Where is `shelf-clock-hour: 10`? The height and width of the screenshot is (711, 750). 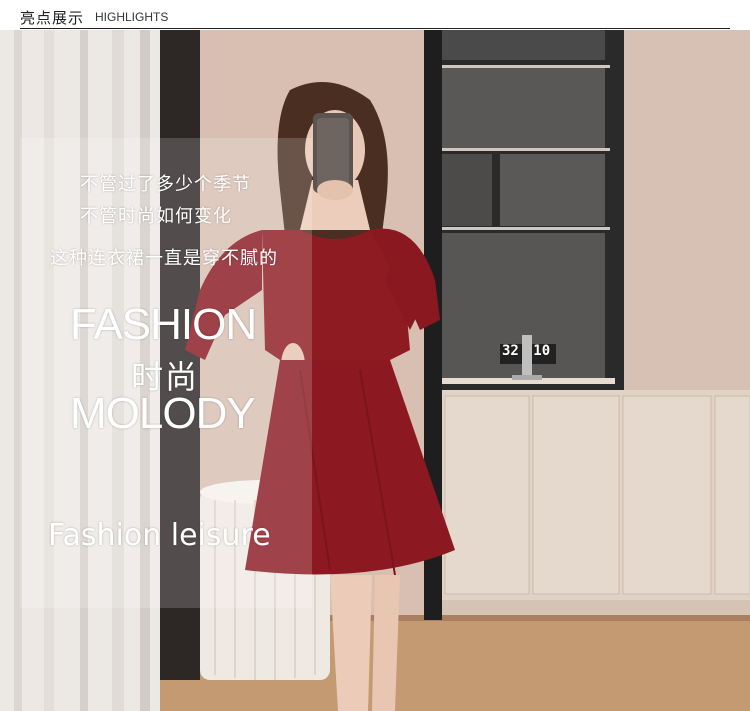 shelf-clock-hour: 10 is located at coordinates (542, 351).